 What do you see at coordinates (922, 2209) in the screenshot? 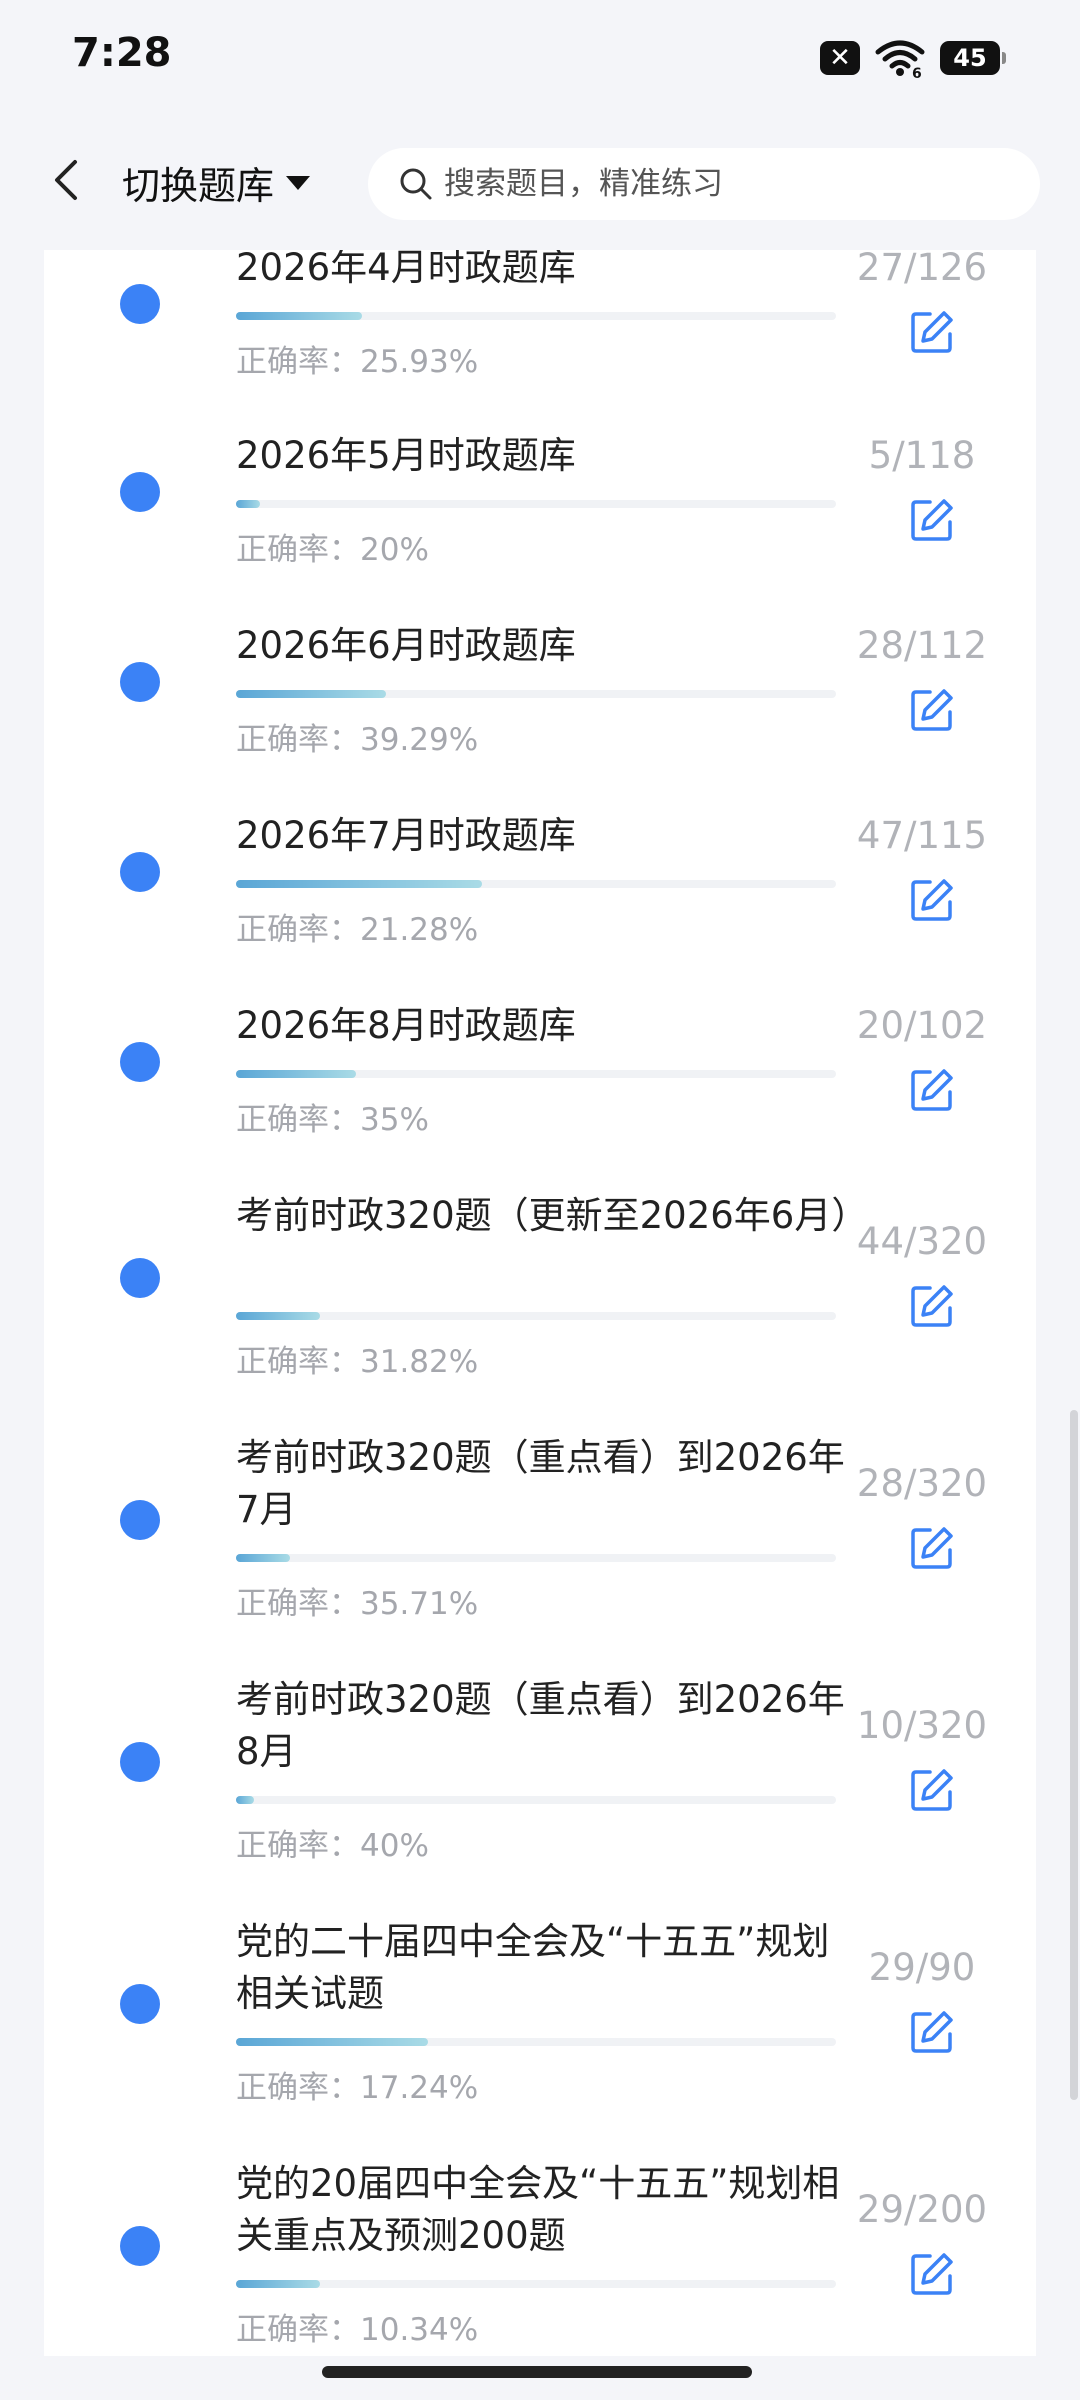
I see `progress-count: 29/200` at bounding box center [922, 2209].